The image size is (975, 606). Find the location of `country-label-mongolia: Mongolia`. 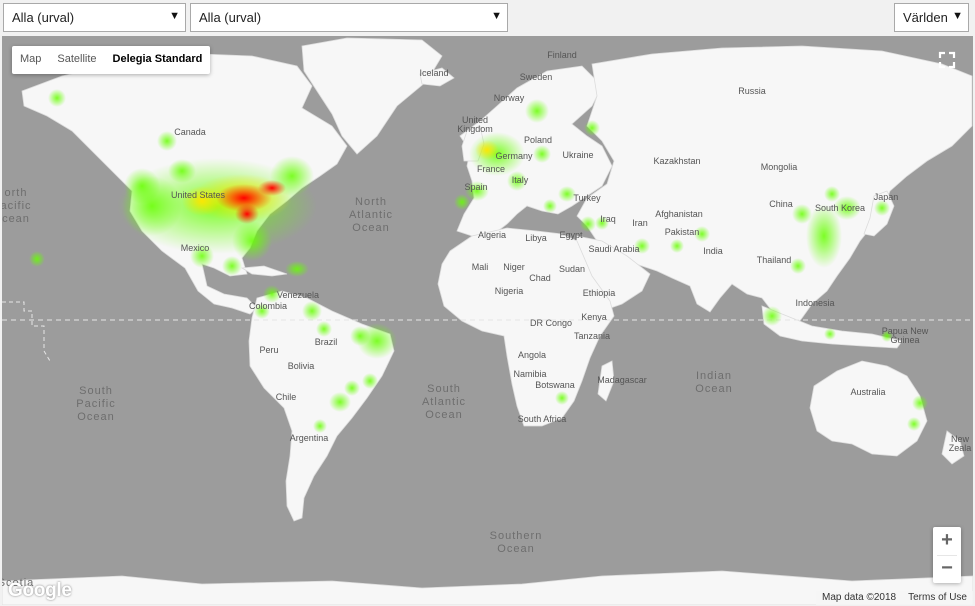

country-label-mongolia: Mongolia is located at coordinates (779, 167).